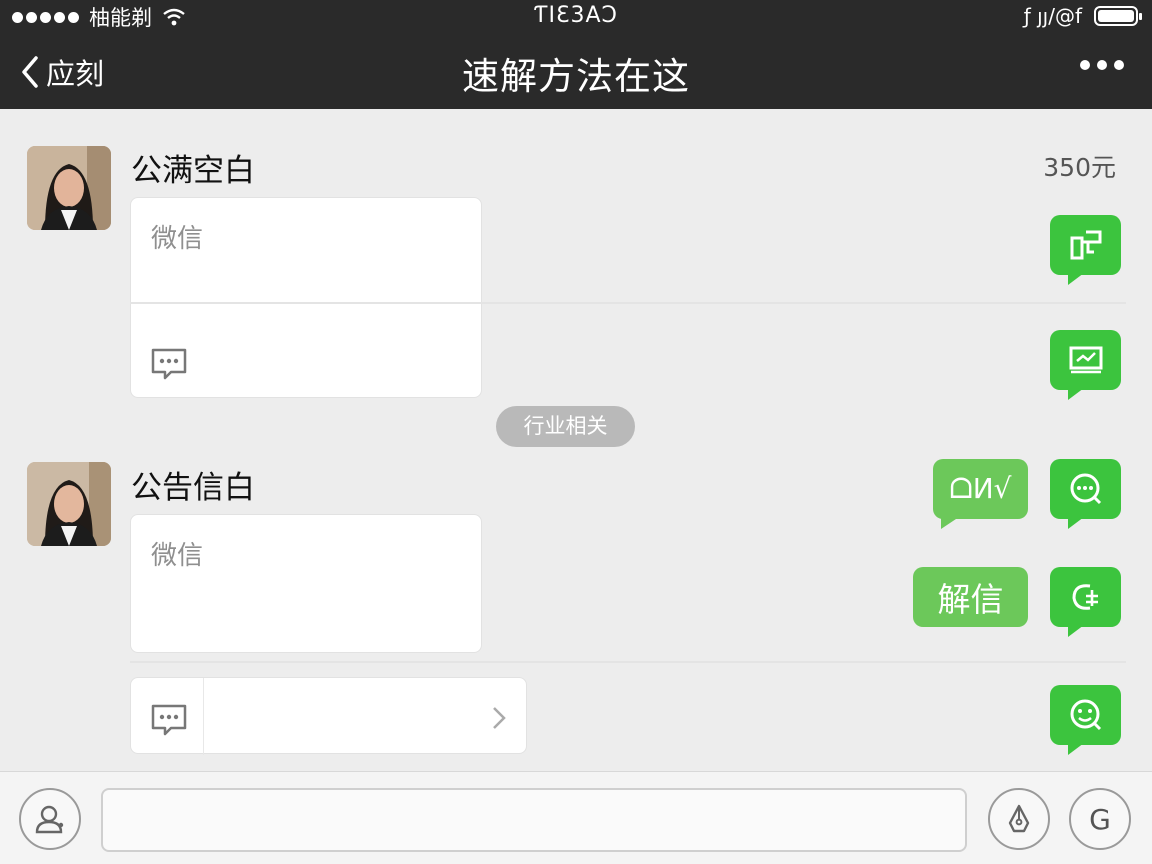 Image resolution: width=1152 pixels, height=864 pixels. What do you see at coordinates (1079, 167) in the screenshot?
I see `price-label: 350元` at bounding box center [1079, 167].